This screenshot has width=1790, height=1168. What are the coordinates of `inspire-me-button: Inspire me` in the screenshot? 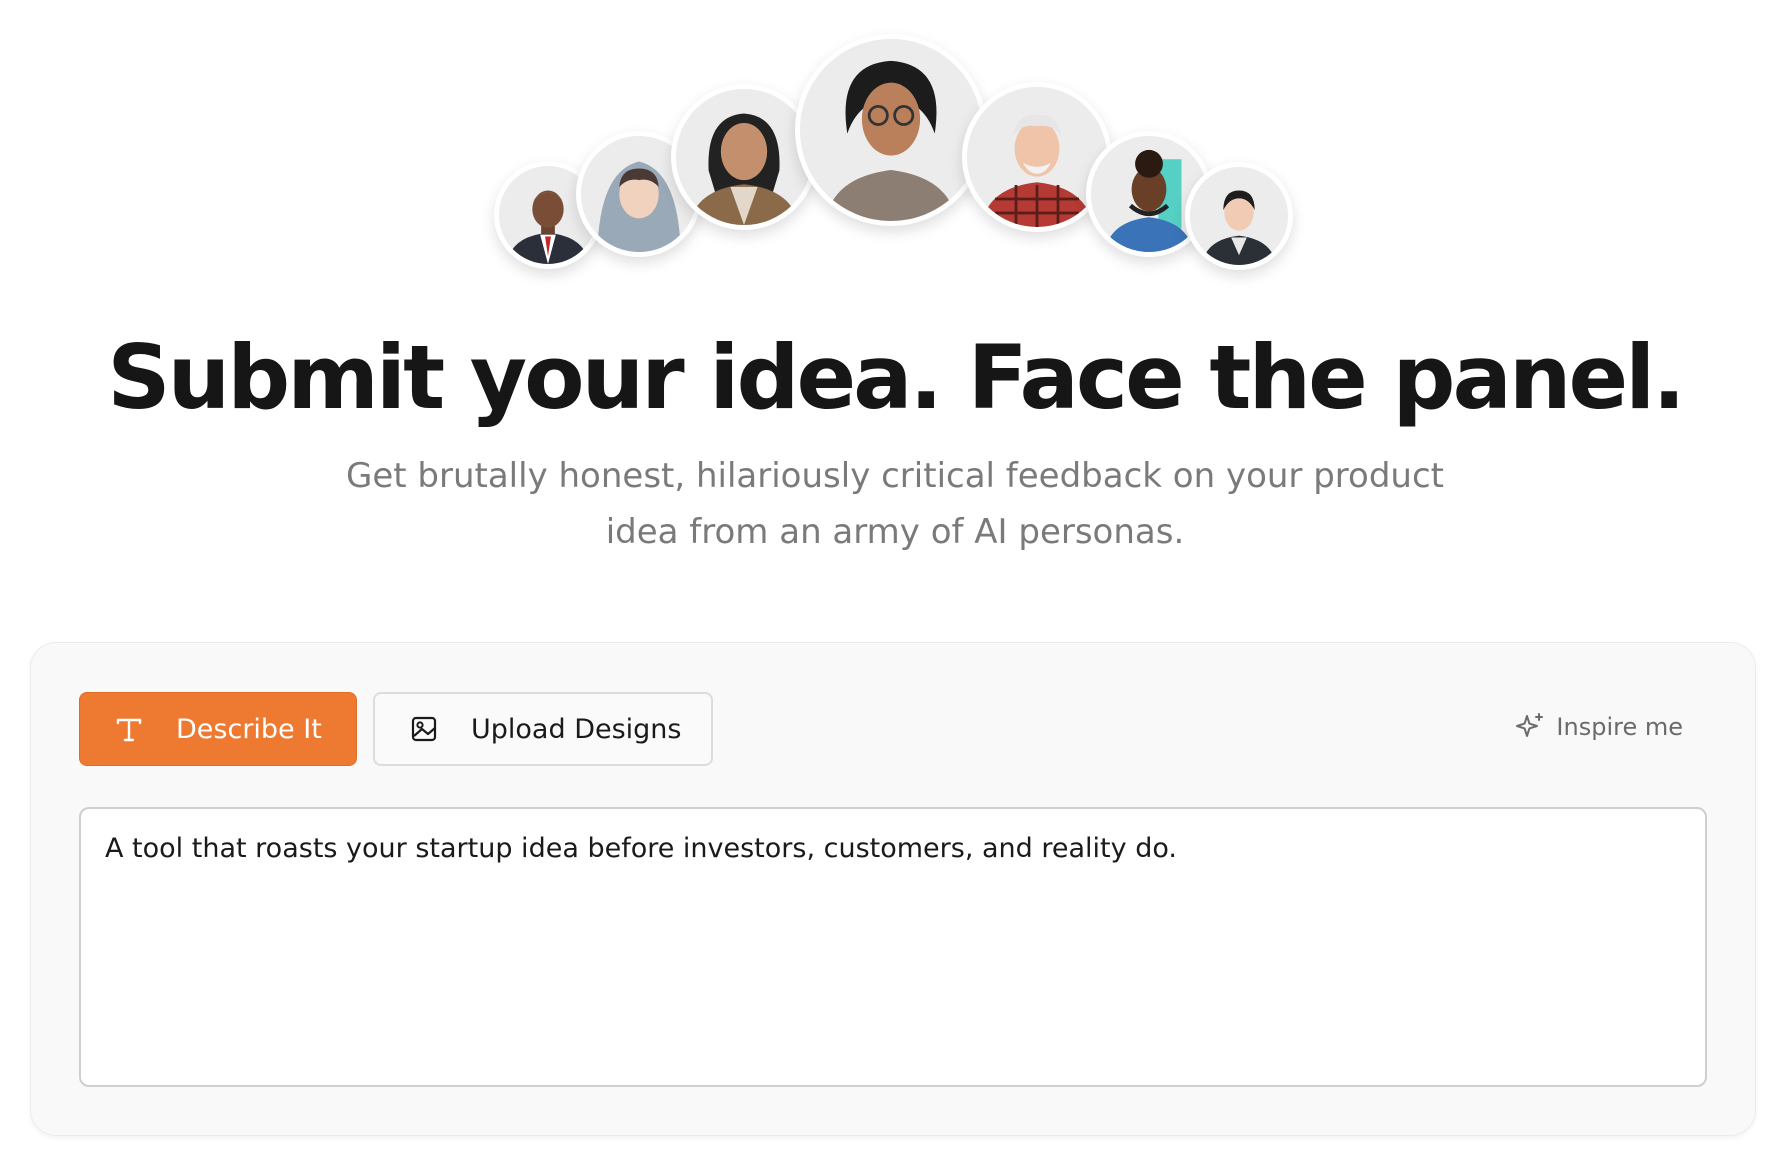 It's located at (1598, 727).